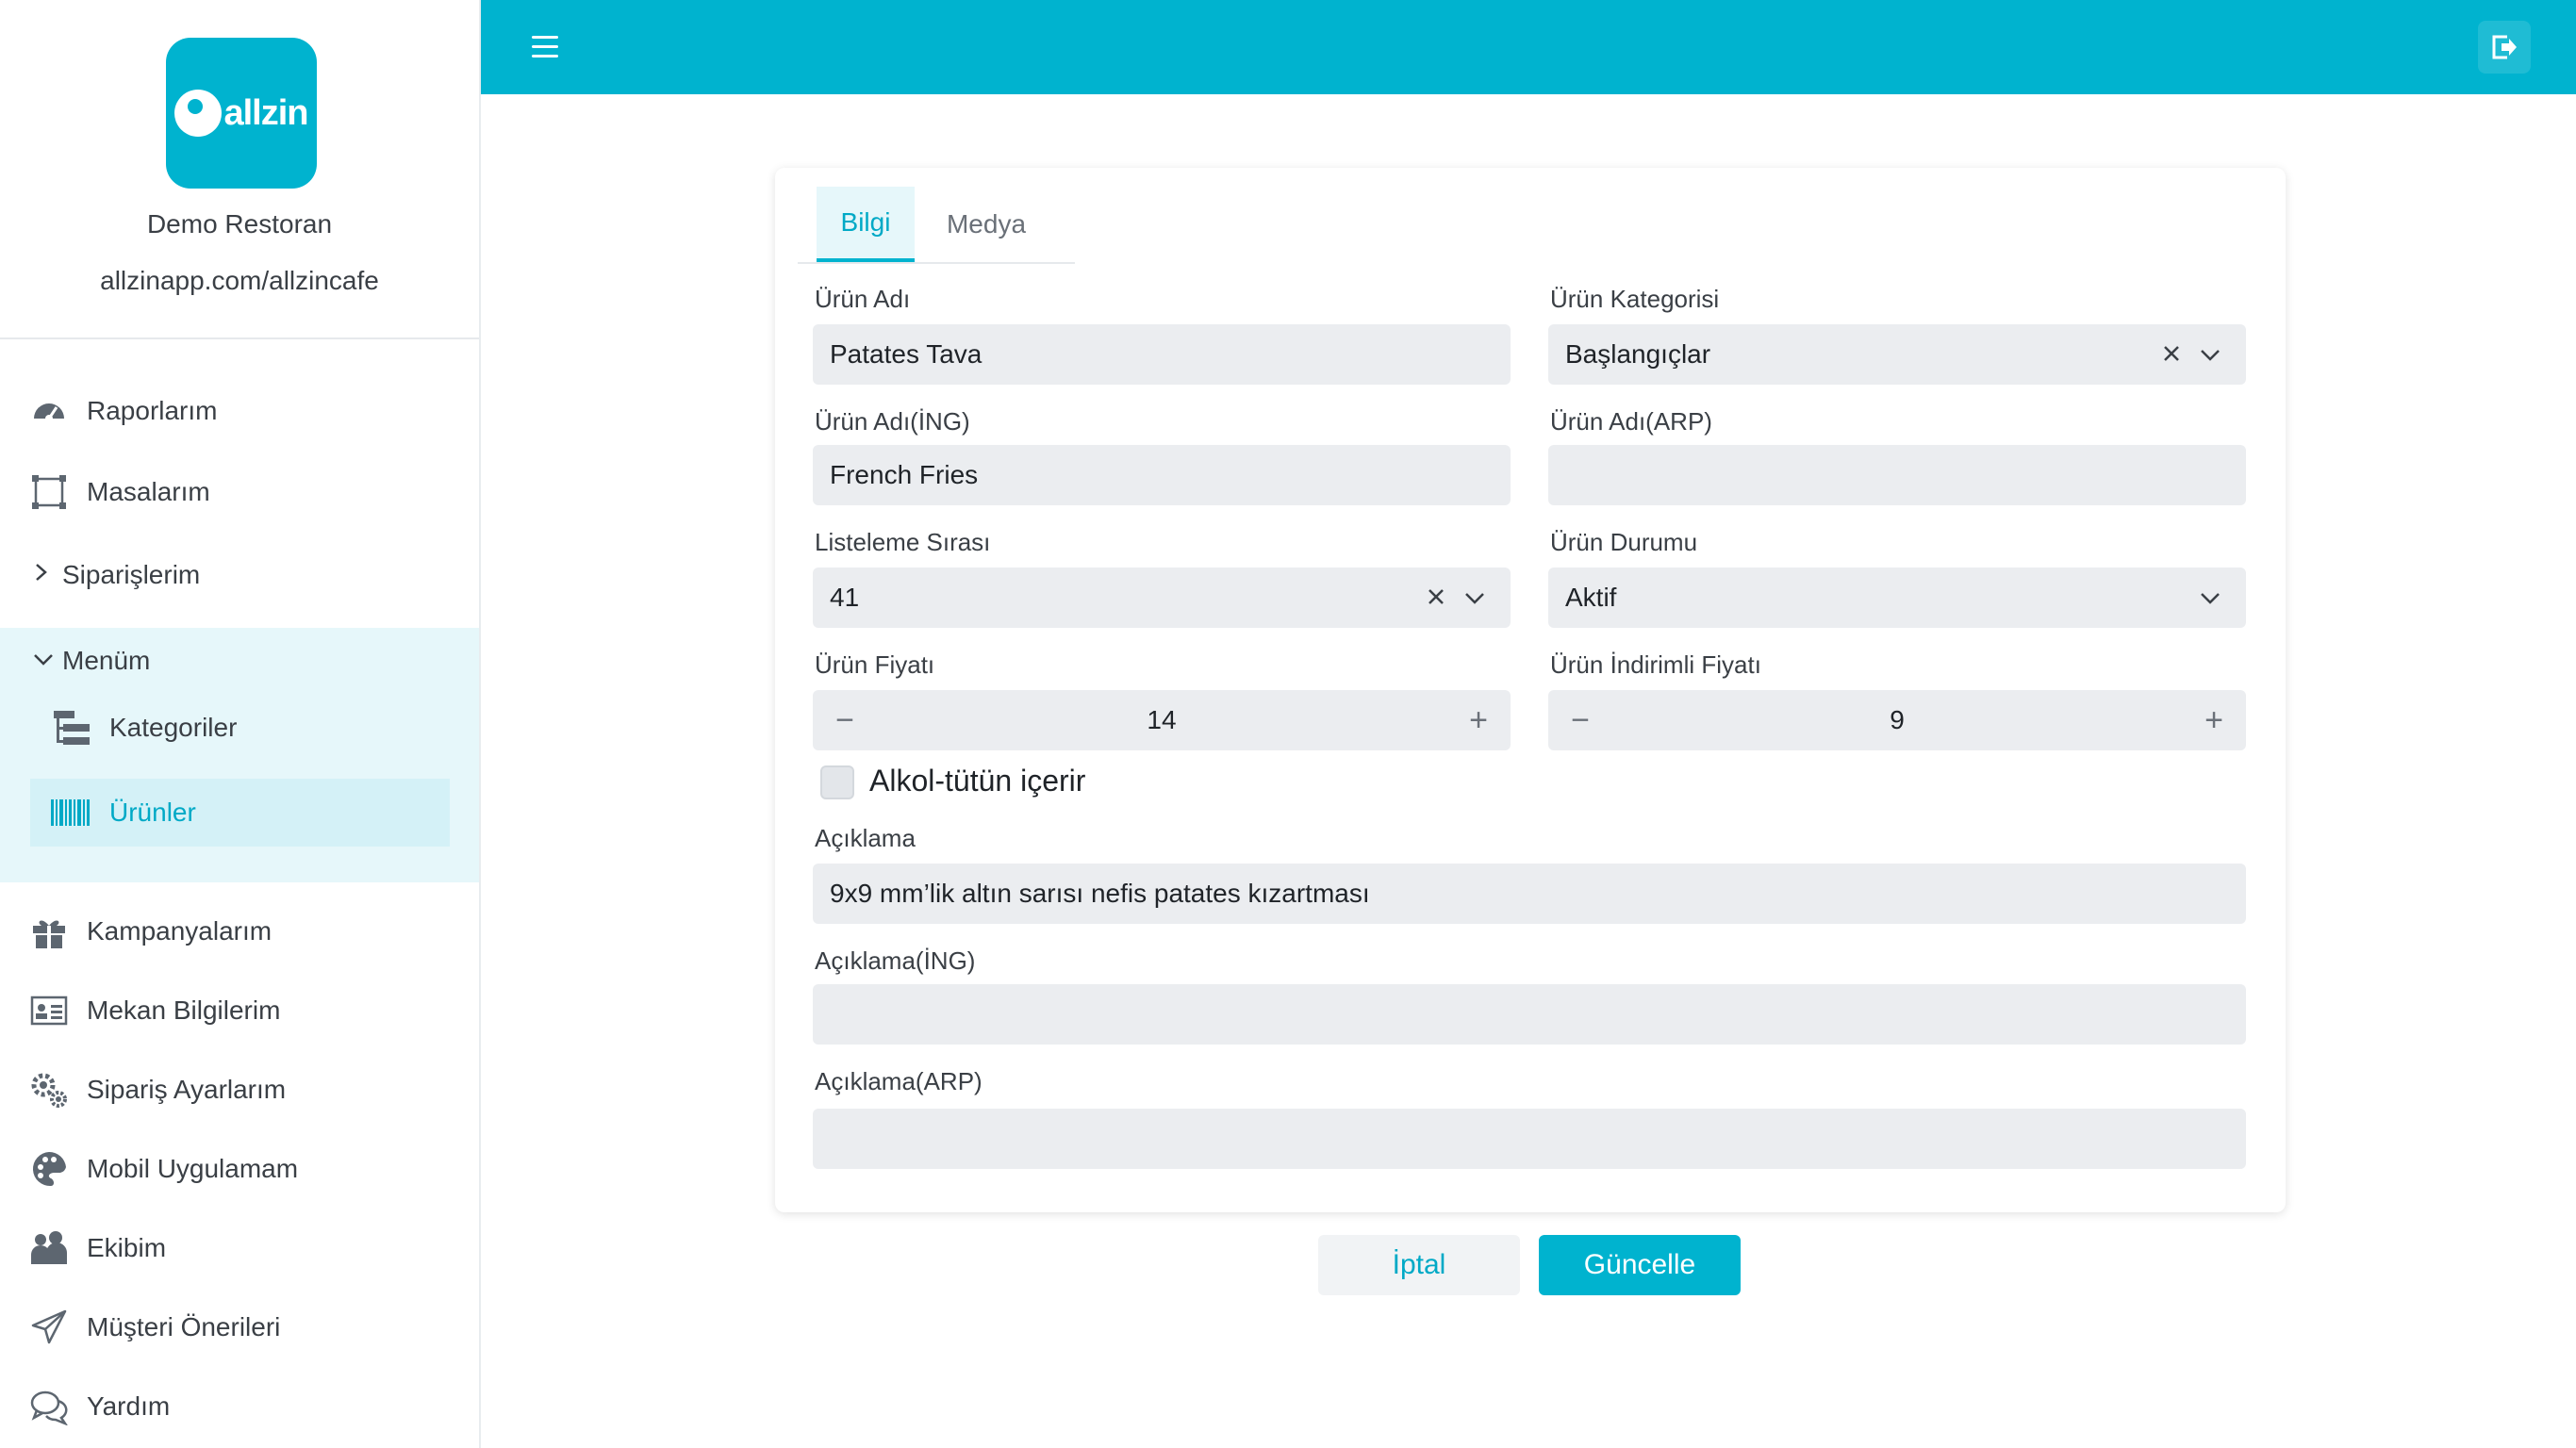 Image resolution: width=2576 pixels, height=1448 pixels. Describe the element at coordinates (49, 931) in the screenshot. I see `gift-icon` at that location.